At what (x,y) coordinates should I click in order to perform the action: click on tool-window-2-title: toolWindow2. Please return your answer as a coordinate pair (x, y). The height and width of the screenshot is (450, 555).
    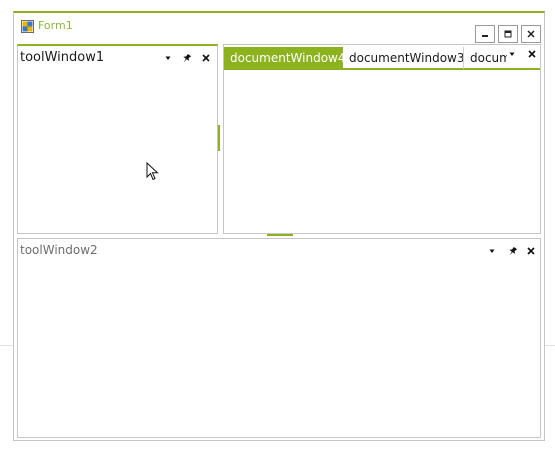
    Looking at the image, I should click on (59, 250).